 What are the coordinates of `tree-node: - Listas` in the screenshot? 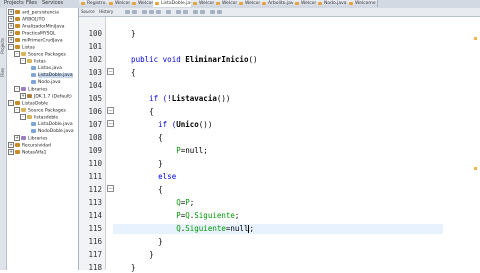 It's located at (21, 47).